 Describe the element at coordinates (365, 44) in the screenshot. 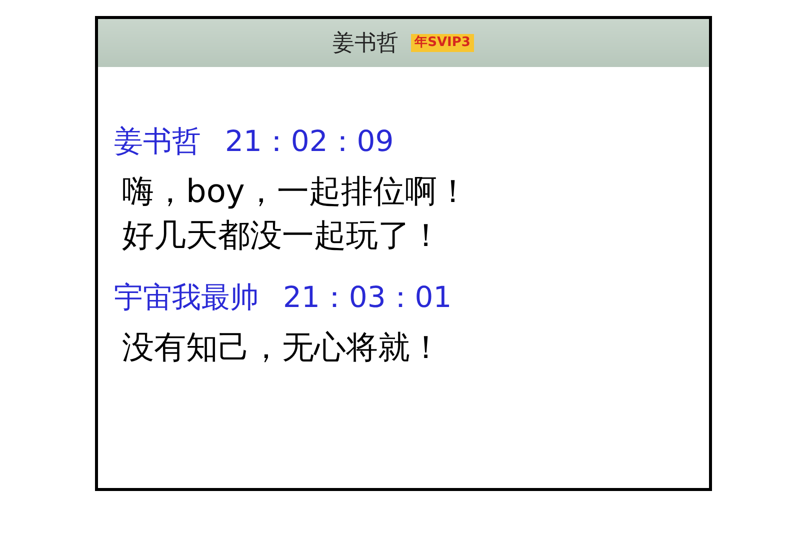

I see `contact-name: 姜书哲` at that location.